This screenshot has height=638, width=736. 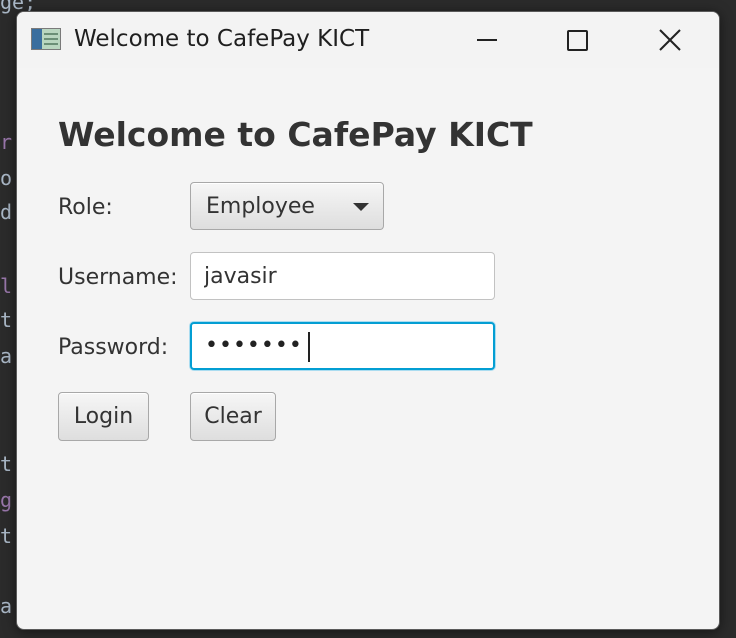 What do you see at coordinates (6, 286) in the screenshot?
I see `background-code-line: l` at bounding box center [6, 286].